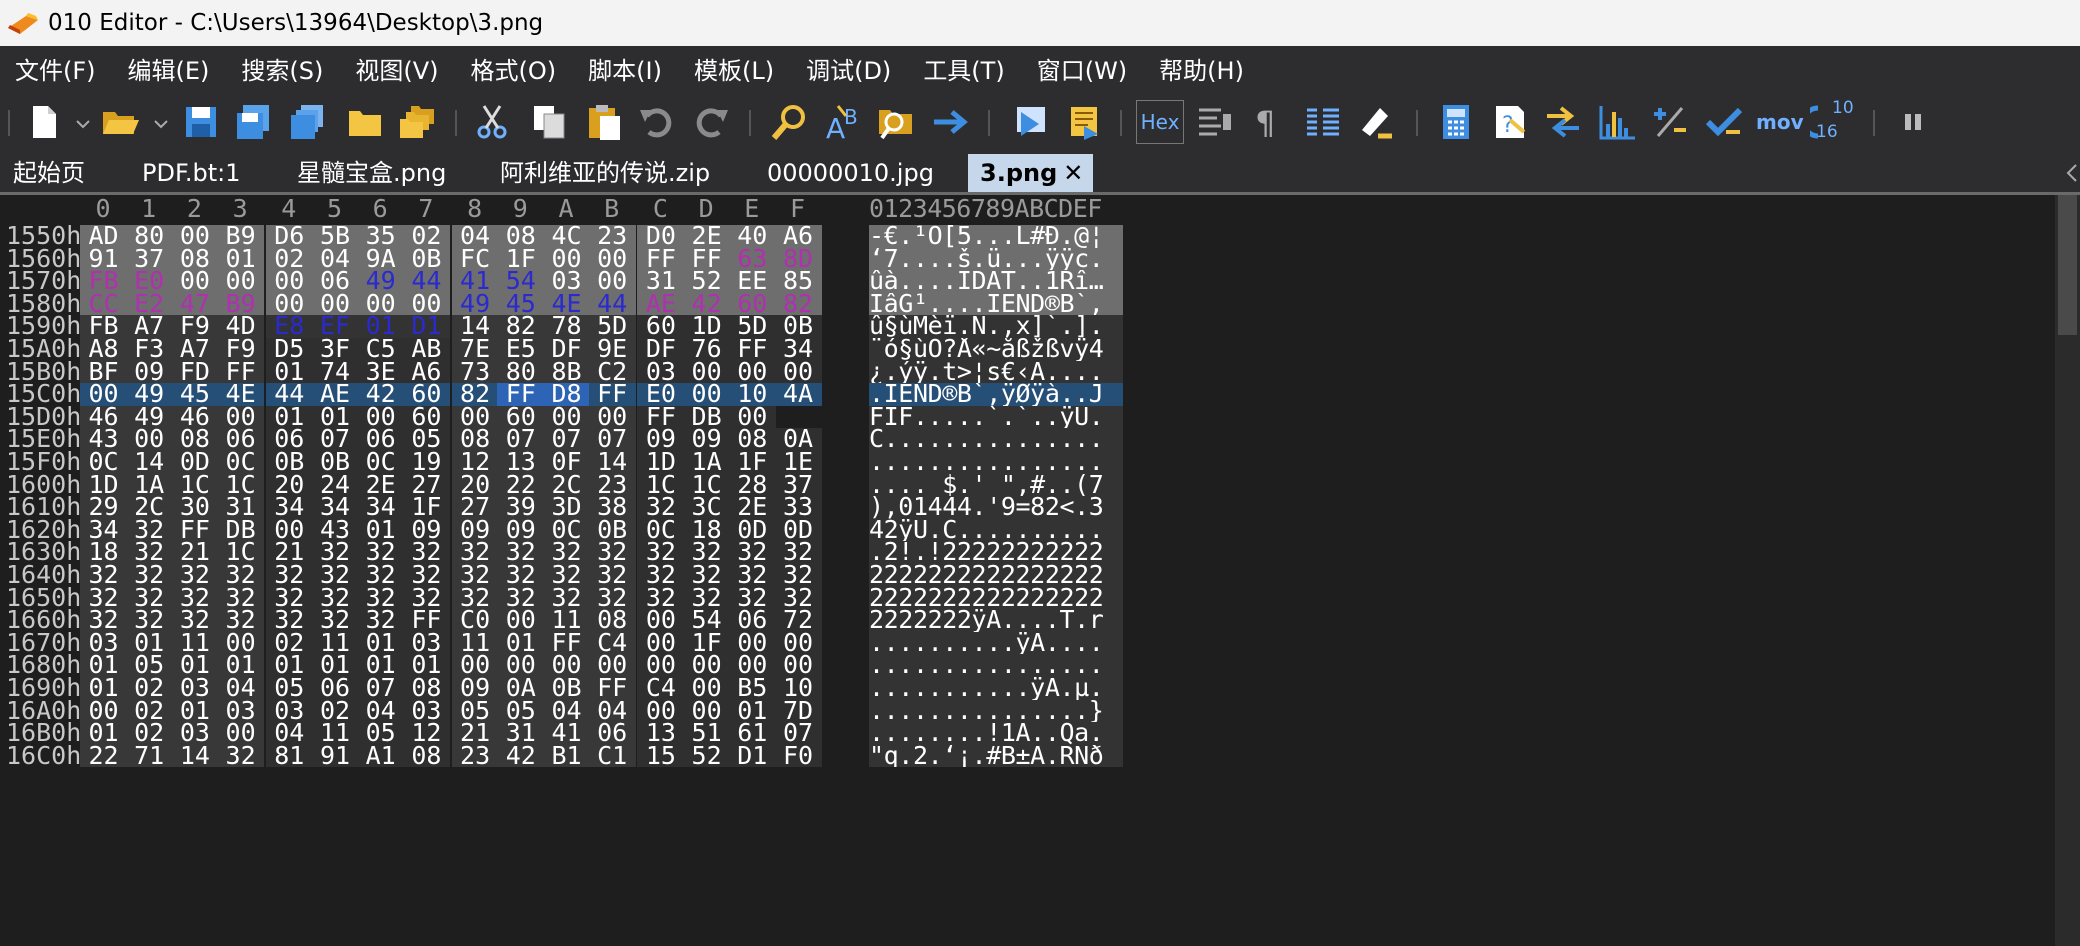 The height and width of the screenshot is (946, 2080). What do you see at coordinates (2067, 265) in the screenshot?
I see `scrollbar-thumb` at bounding box center [2067, 265].